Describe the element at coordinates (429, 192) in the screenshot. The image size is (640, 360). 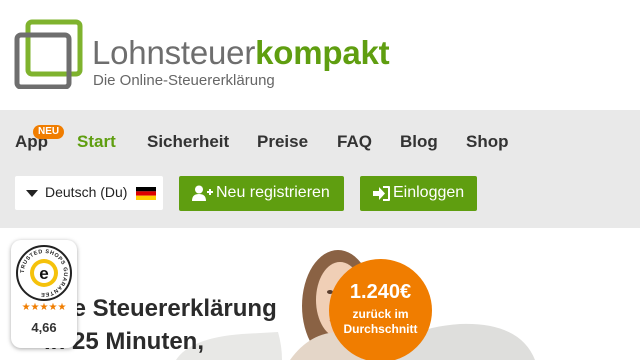
I see `login-label: Einloggen` at that location.